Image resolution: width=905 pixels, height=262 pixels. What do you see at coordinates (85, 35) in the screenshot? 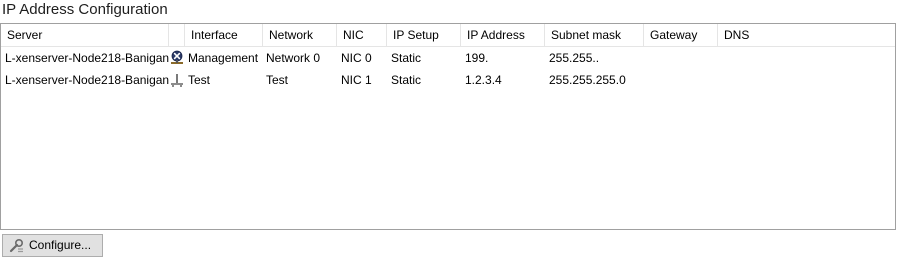
I see `column-header-server: Server` at bounding box center [85, 35].